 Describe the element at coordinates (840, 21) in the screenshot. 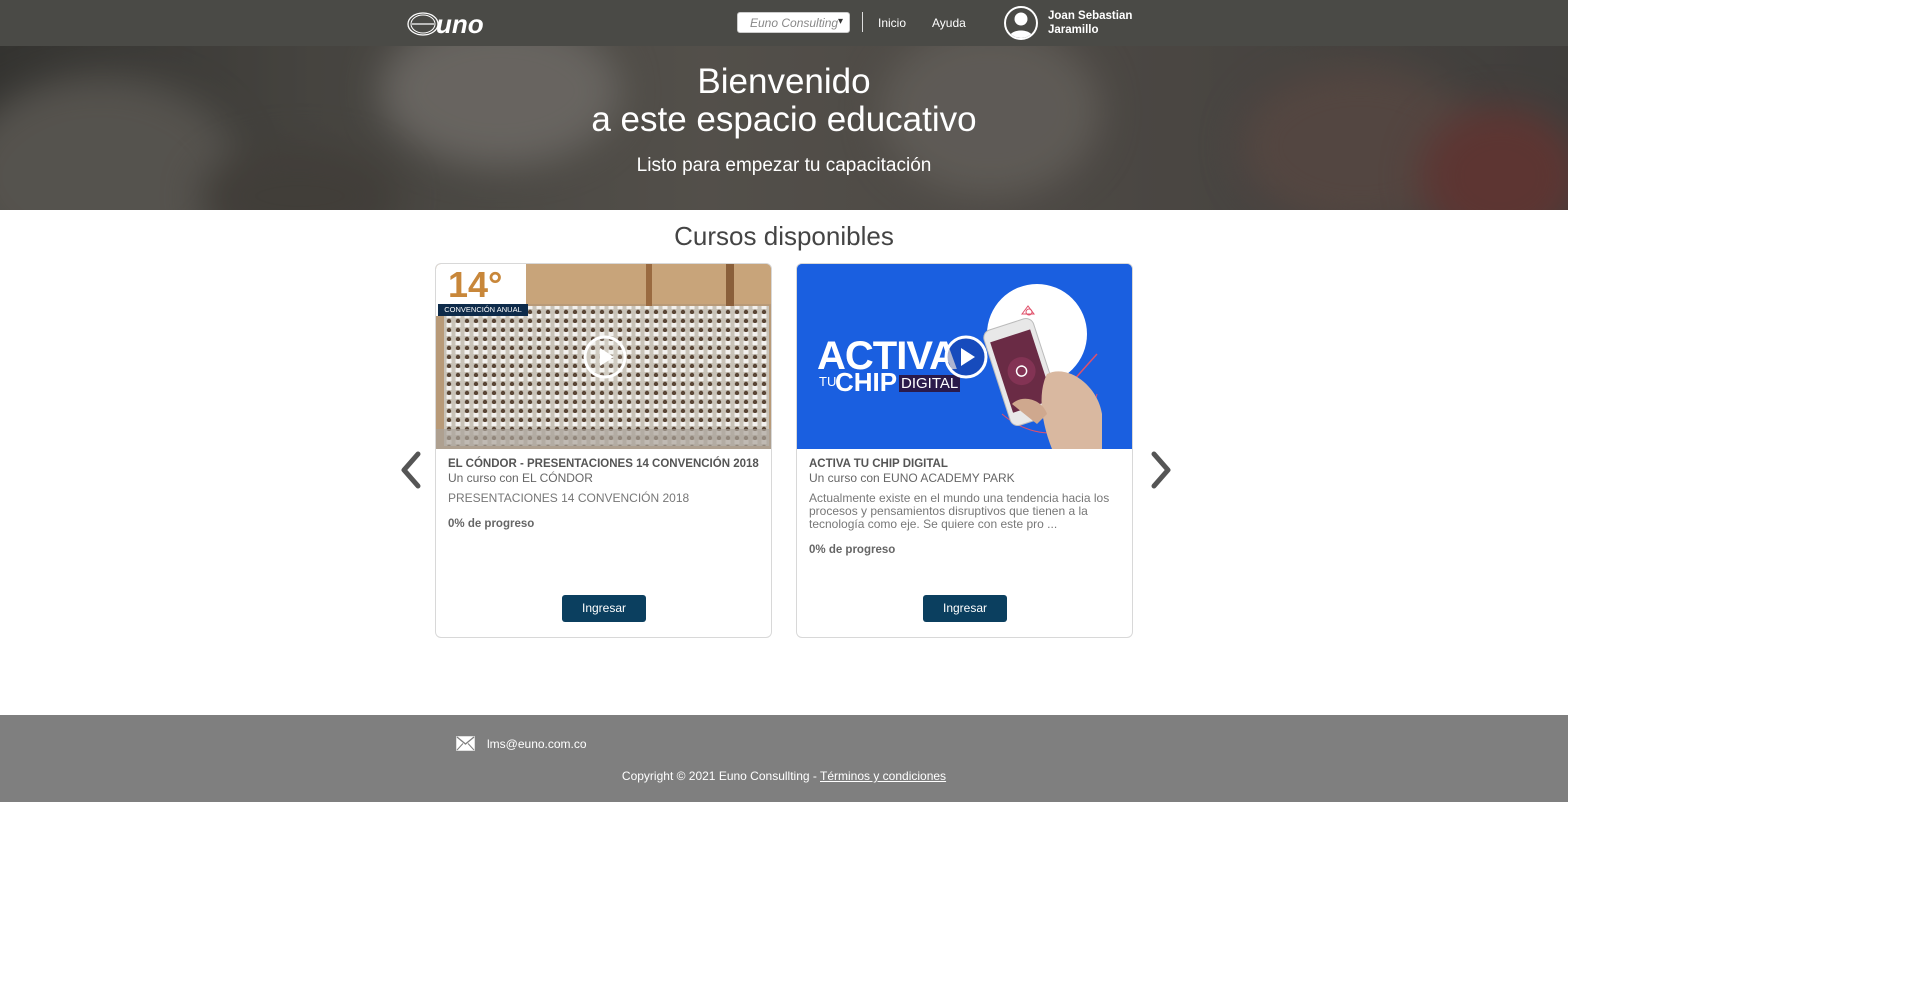

I see `chevron-down-icon: ▾` at that location.